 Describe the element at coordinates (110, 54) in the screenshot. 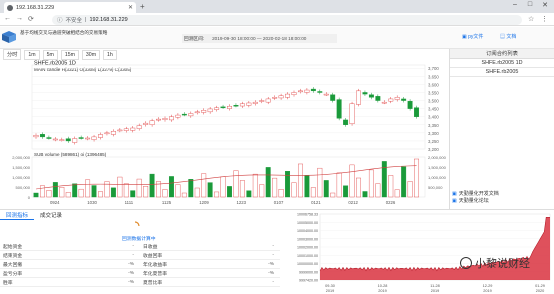

I see `timeframe-5: 1h` at that location.